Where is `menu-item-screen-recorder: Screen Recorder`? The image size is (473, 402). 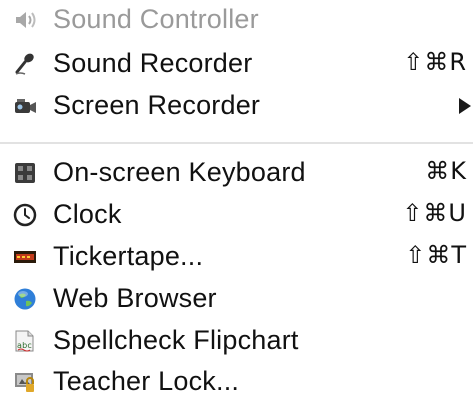 menu-item-screen-recorder: Screen Recorder is located at coordinates (236, 106).